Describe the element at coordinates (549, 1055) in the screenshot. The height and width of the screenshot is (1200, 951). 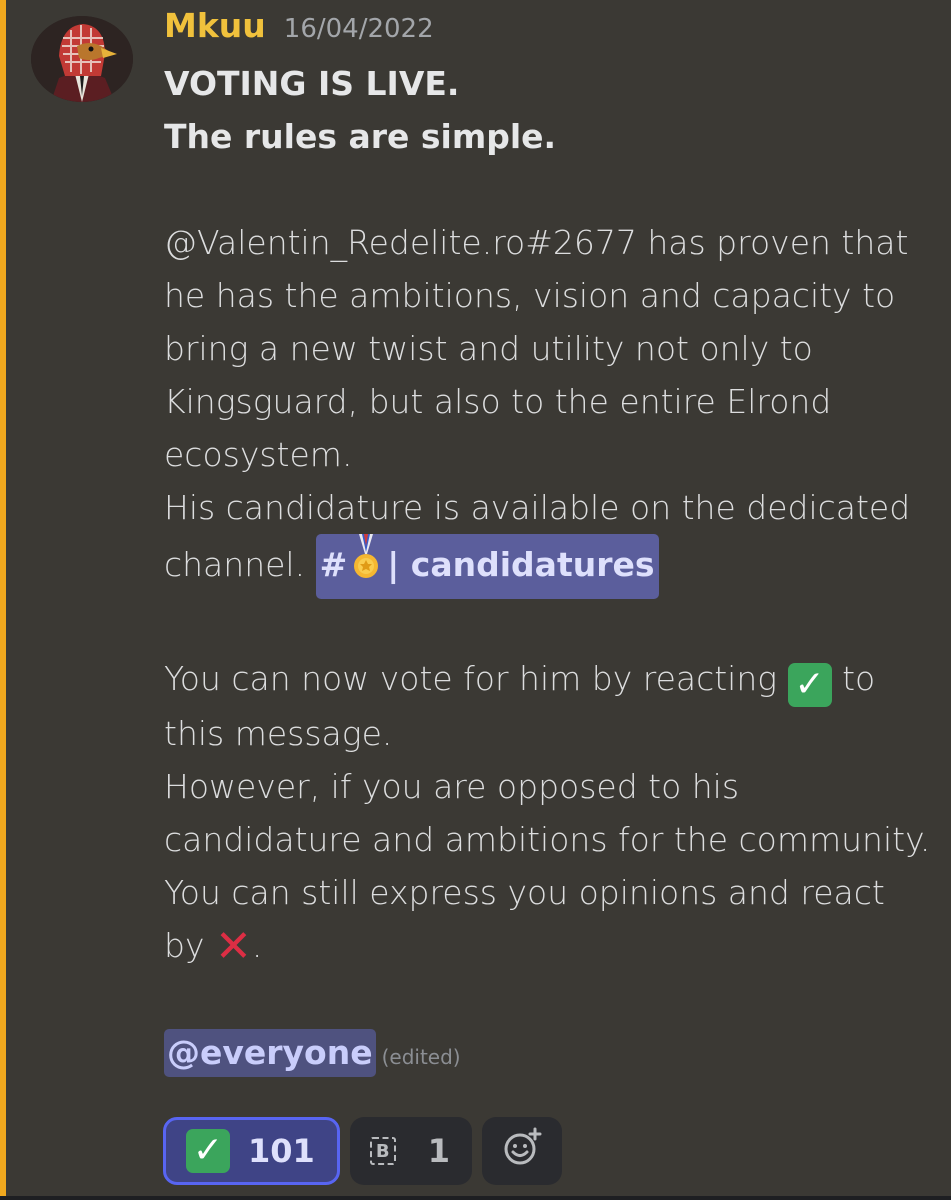
I see `everyone-line: @everyone (edited)` at that location.